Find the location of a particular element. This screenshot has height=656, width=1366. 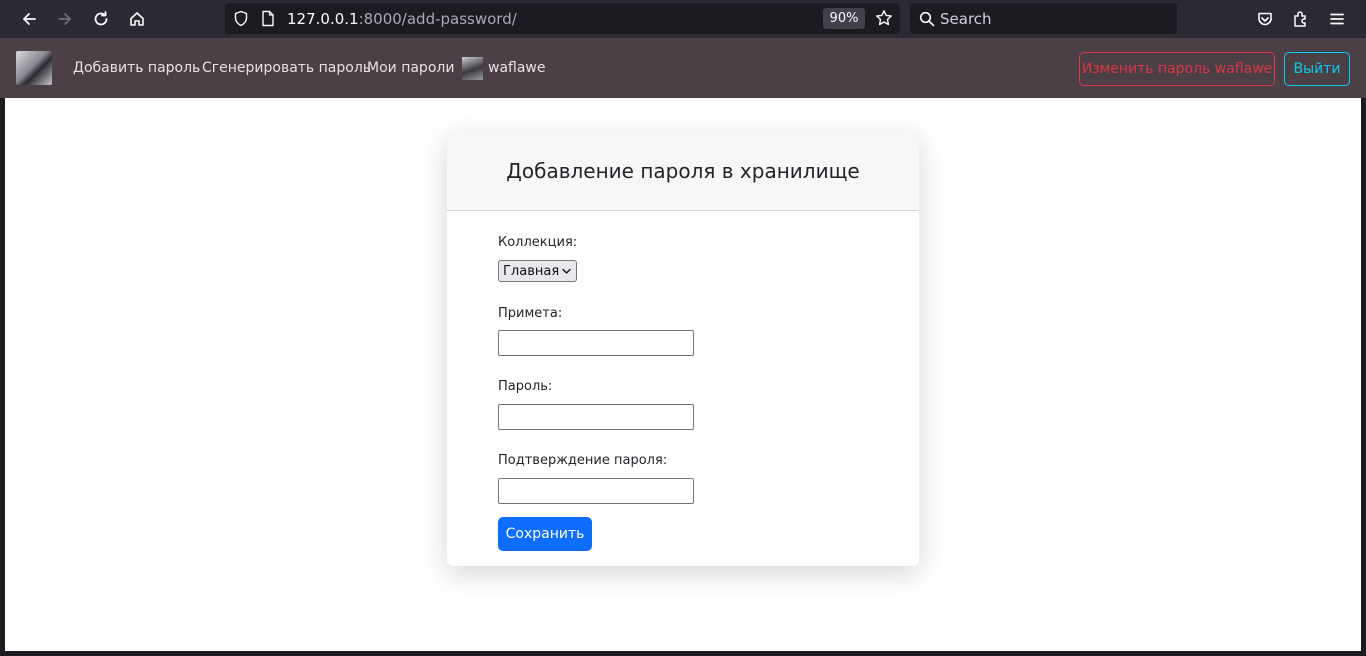

shield-icon is located at coordinates (241, 18).